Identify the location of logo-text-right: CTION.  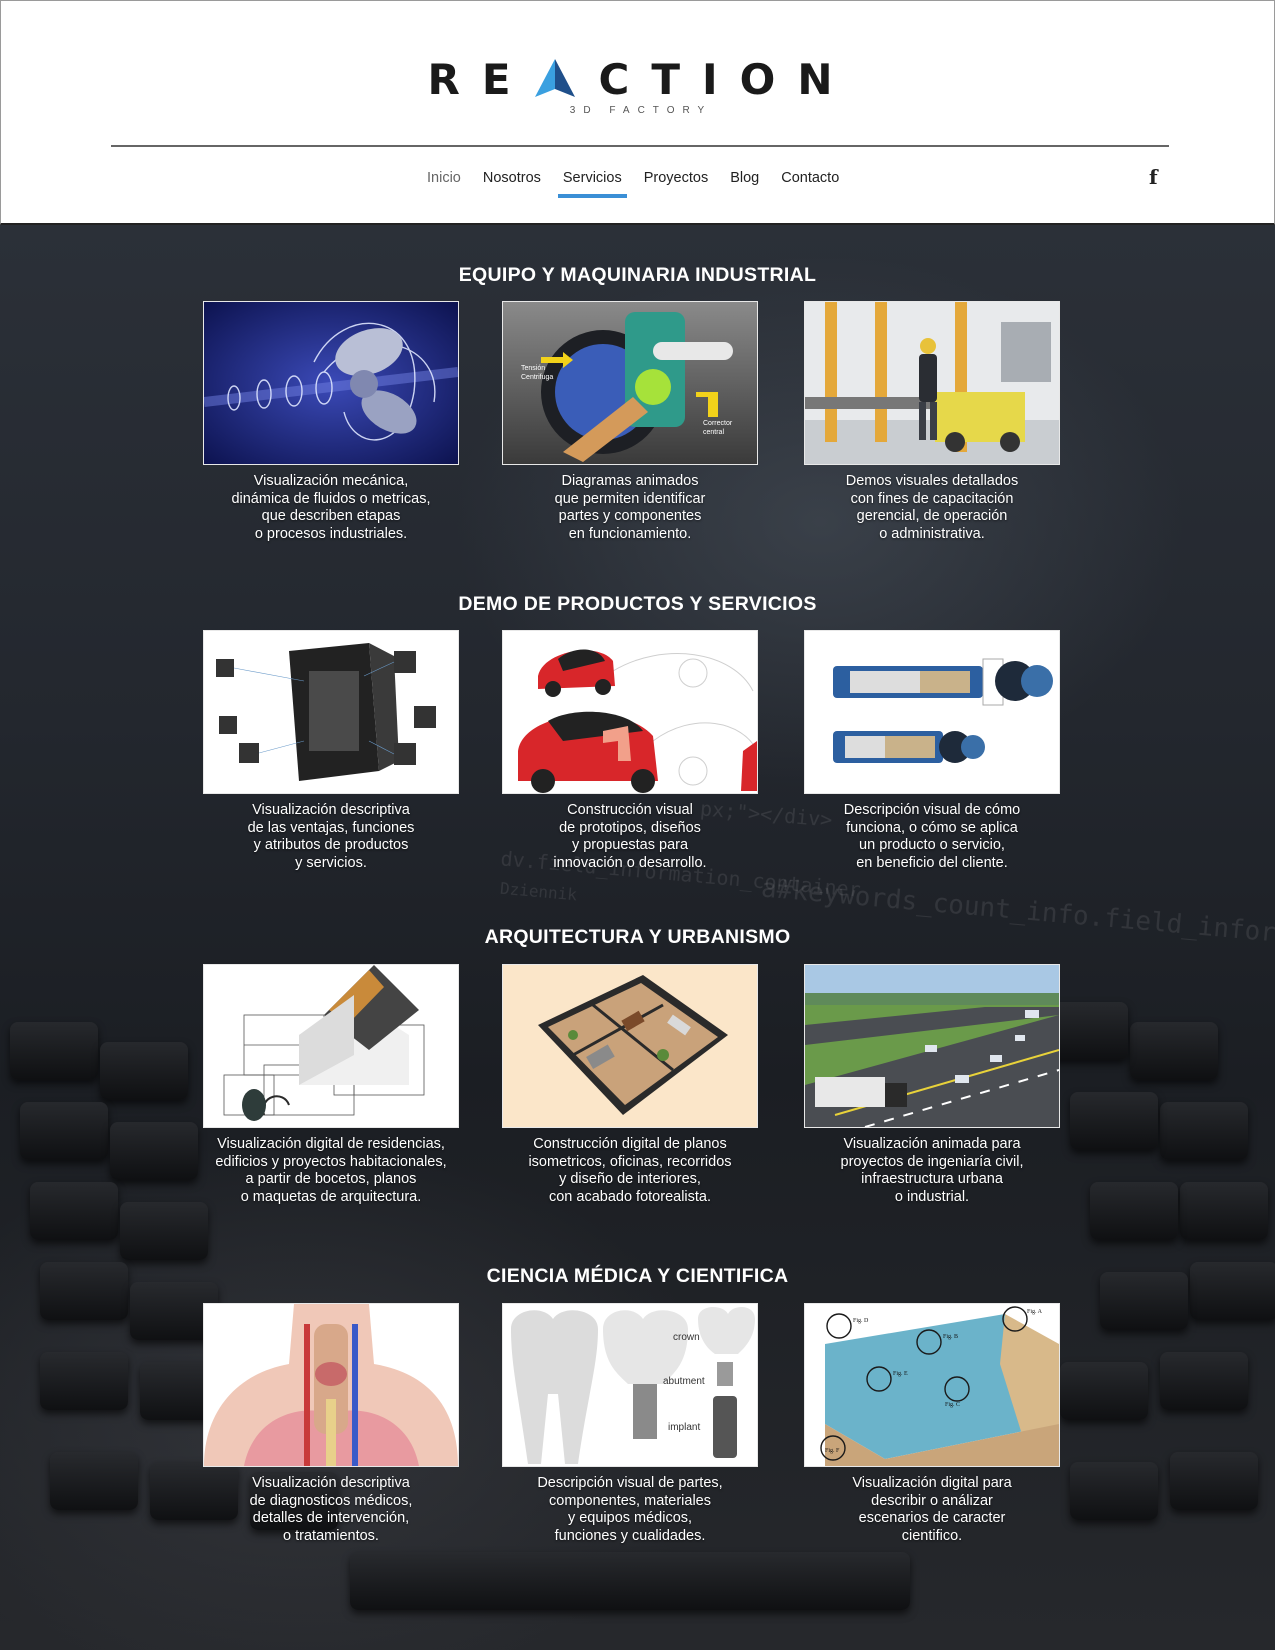
(726, 79).